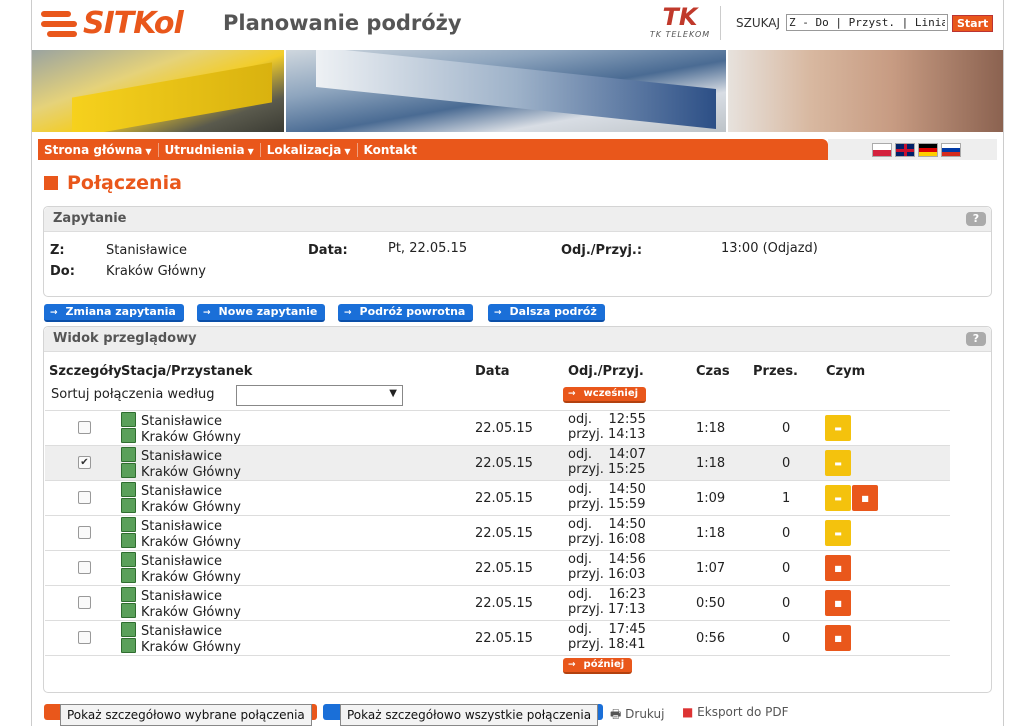 This screenshot has height=726, width=1012. Describe the element at coordinates (680, 17) in the screenshot. I see `tk-icon: TK` at that location.